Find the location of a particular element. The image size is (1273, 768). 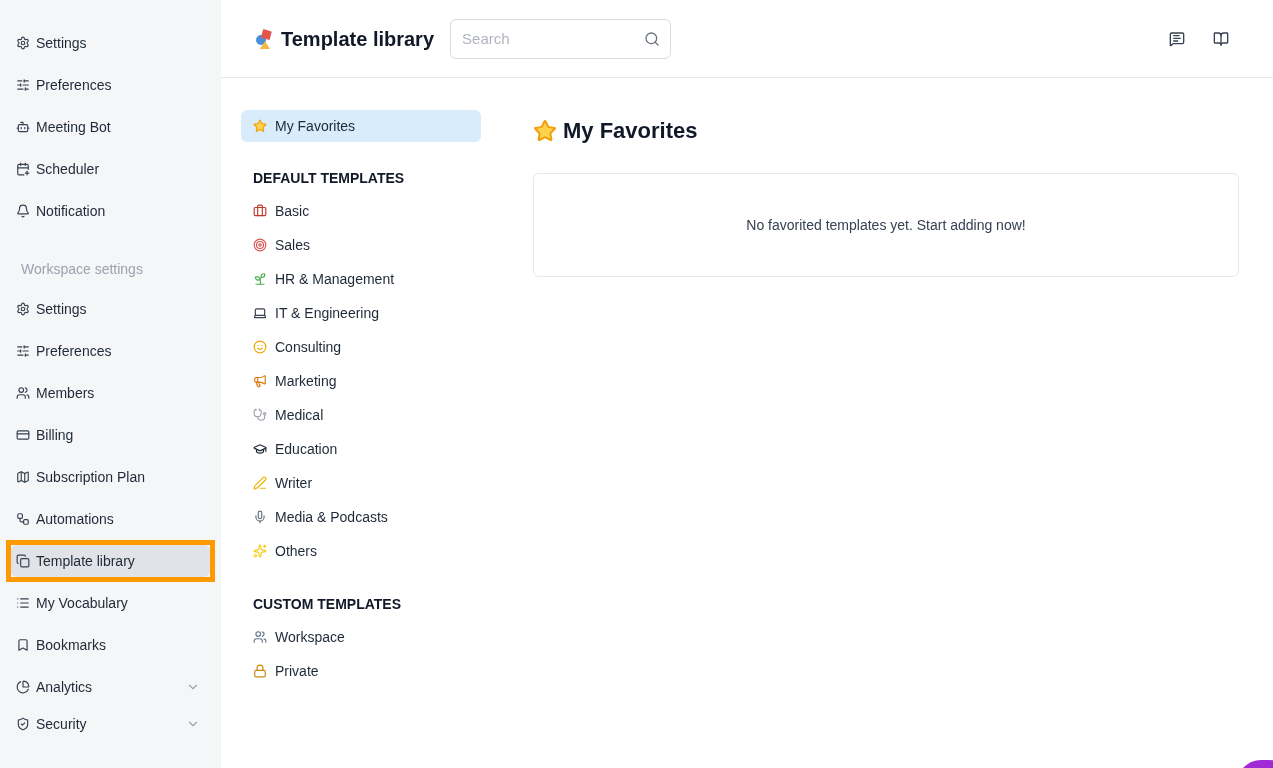

megaphone-icon is located at coordinates (260, 381).